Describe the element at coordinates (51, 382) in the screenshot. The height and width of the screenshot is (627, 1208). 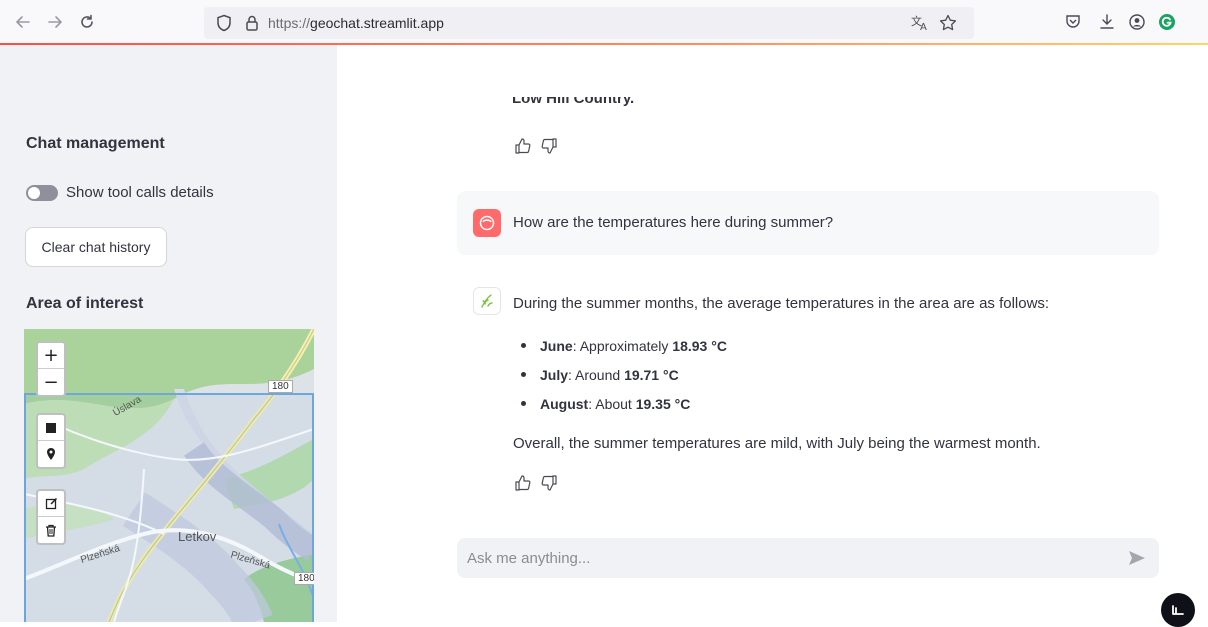
I see `zoom-out-button: −` at that location.